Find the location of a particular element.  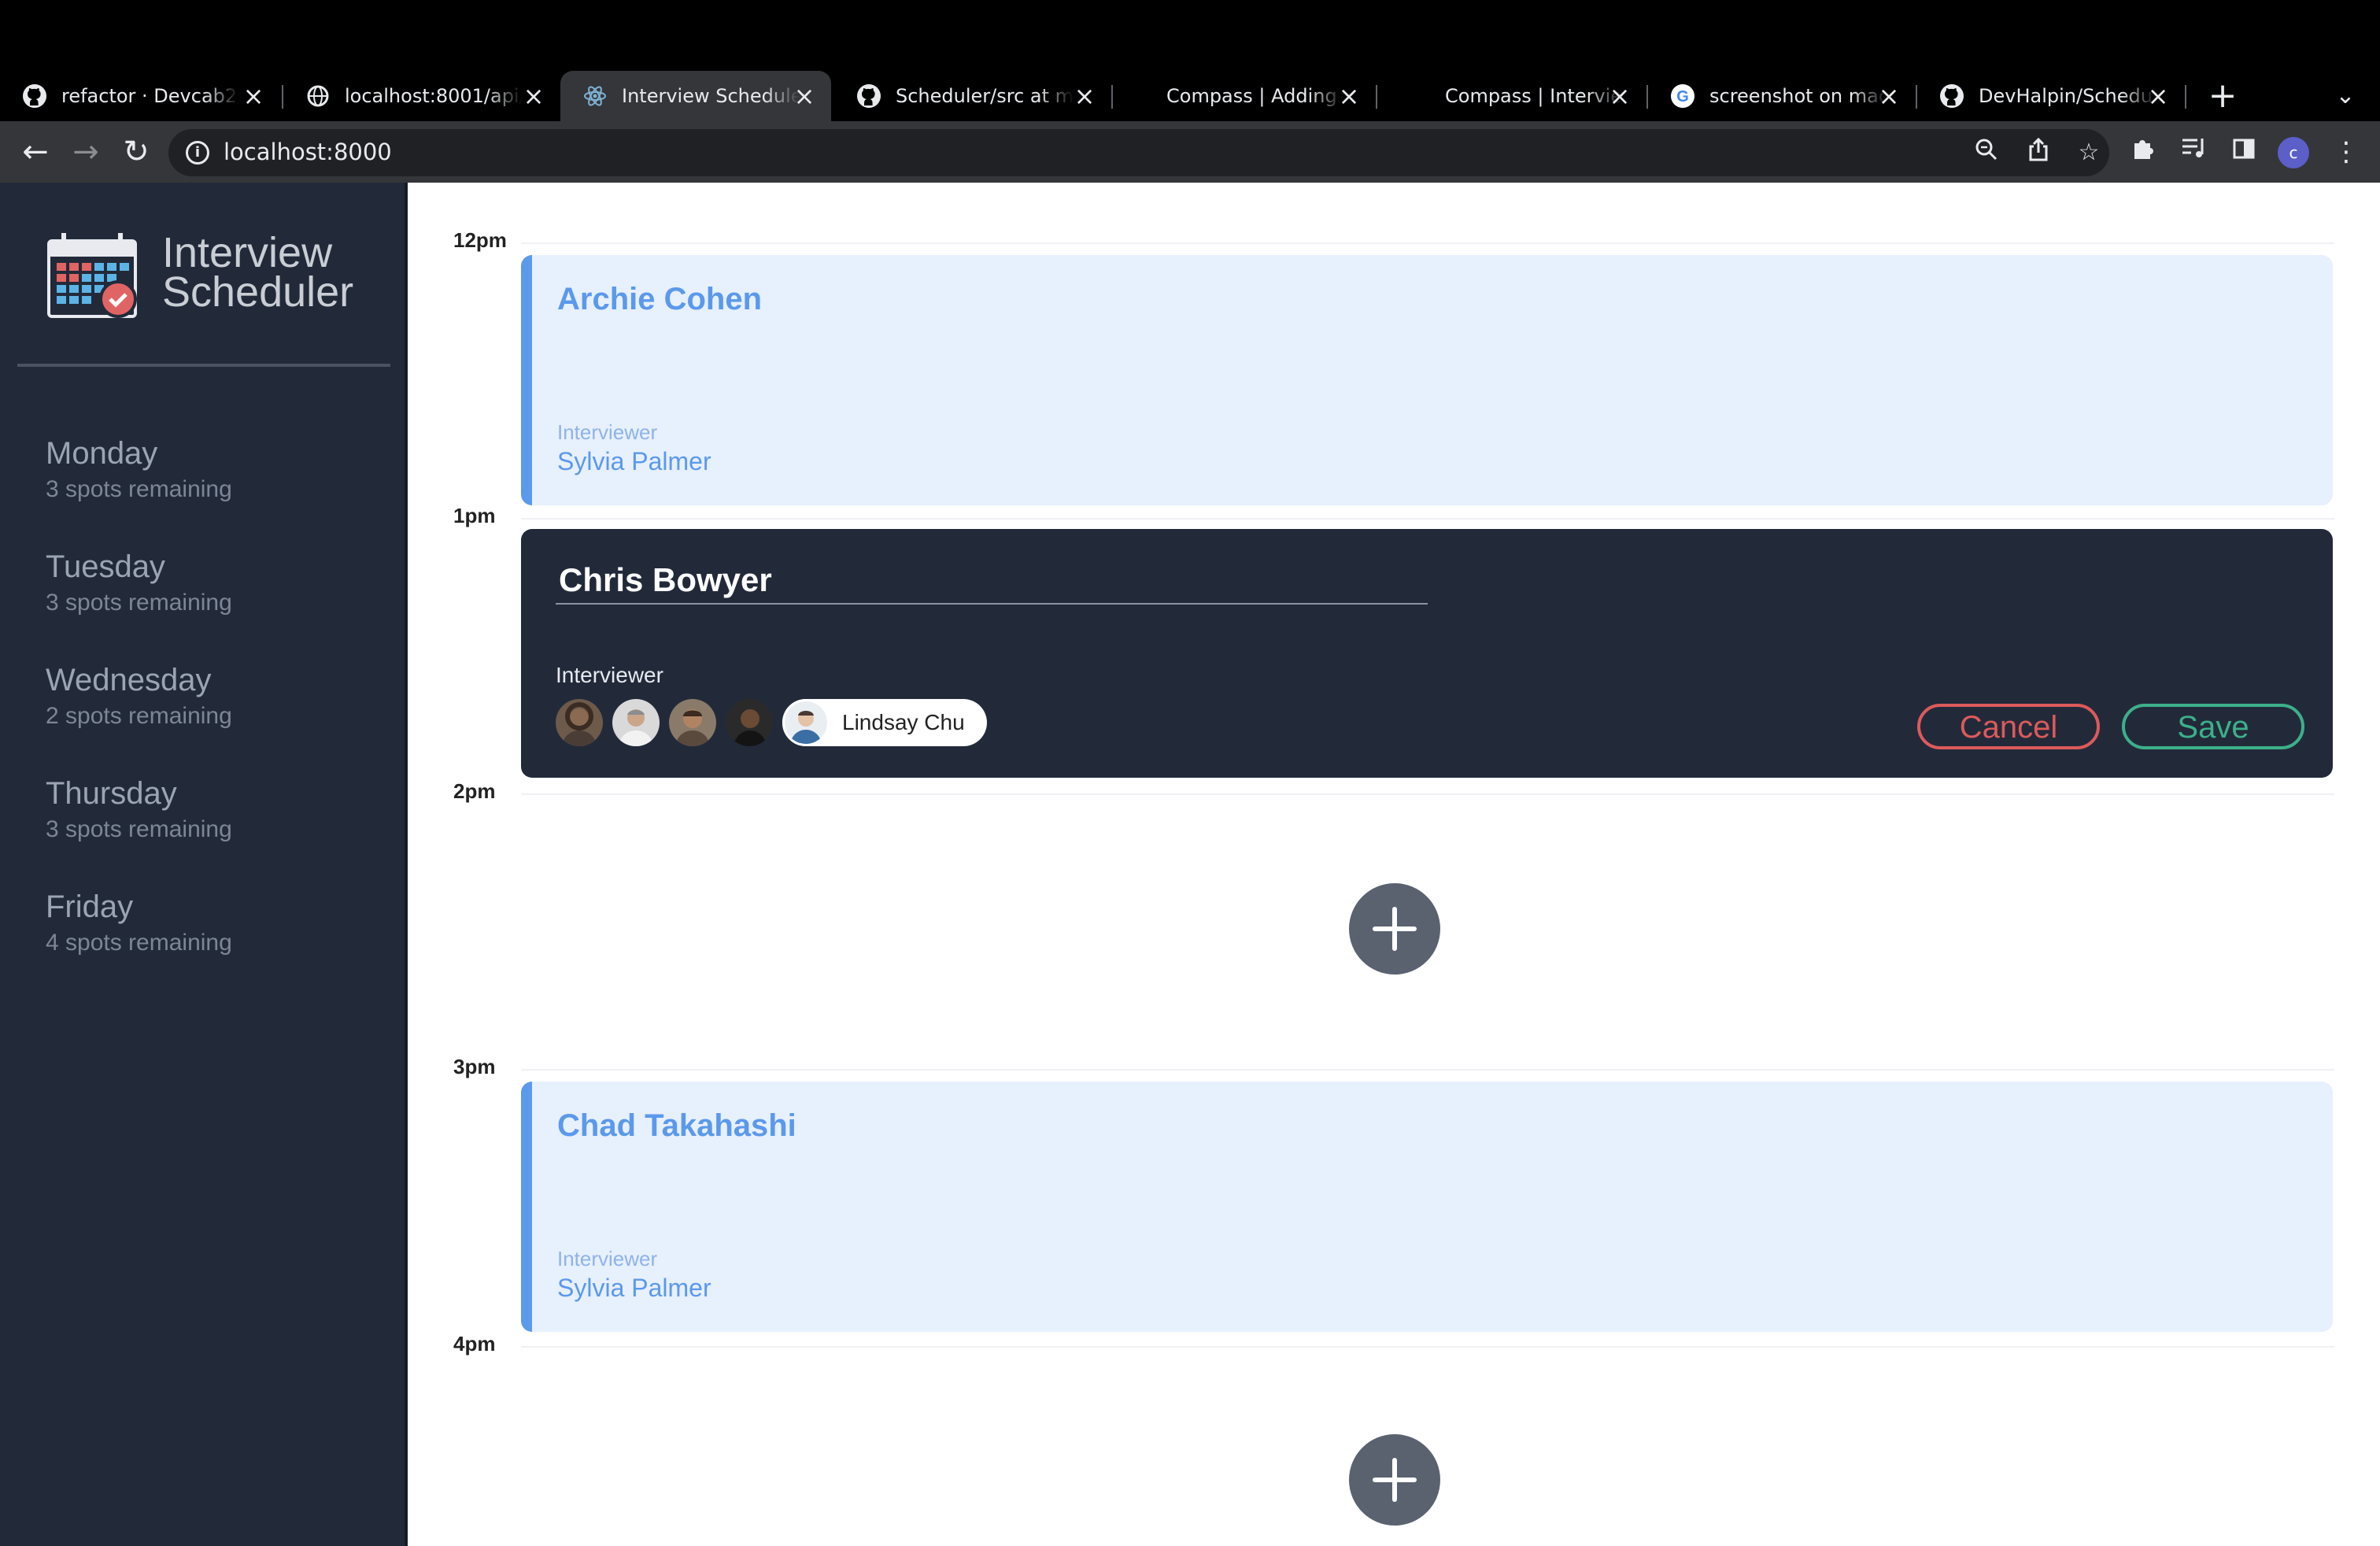

appointment-show-chad-takahashi: Chad Takahashi Interviewer Sylvia Palmer is located at coordinates (1427, 1207).